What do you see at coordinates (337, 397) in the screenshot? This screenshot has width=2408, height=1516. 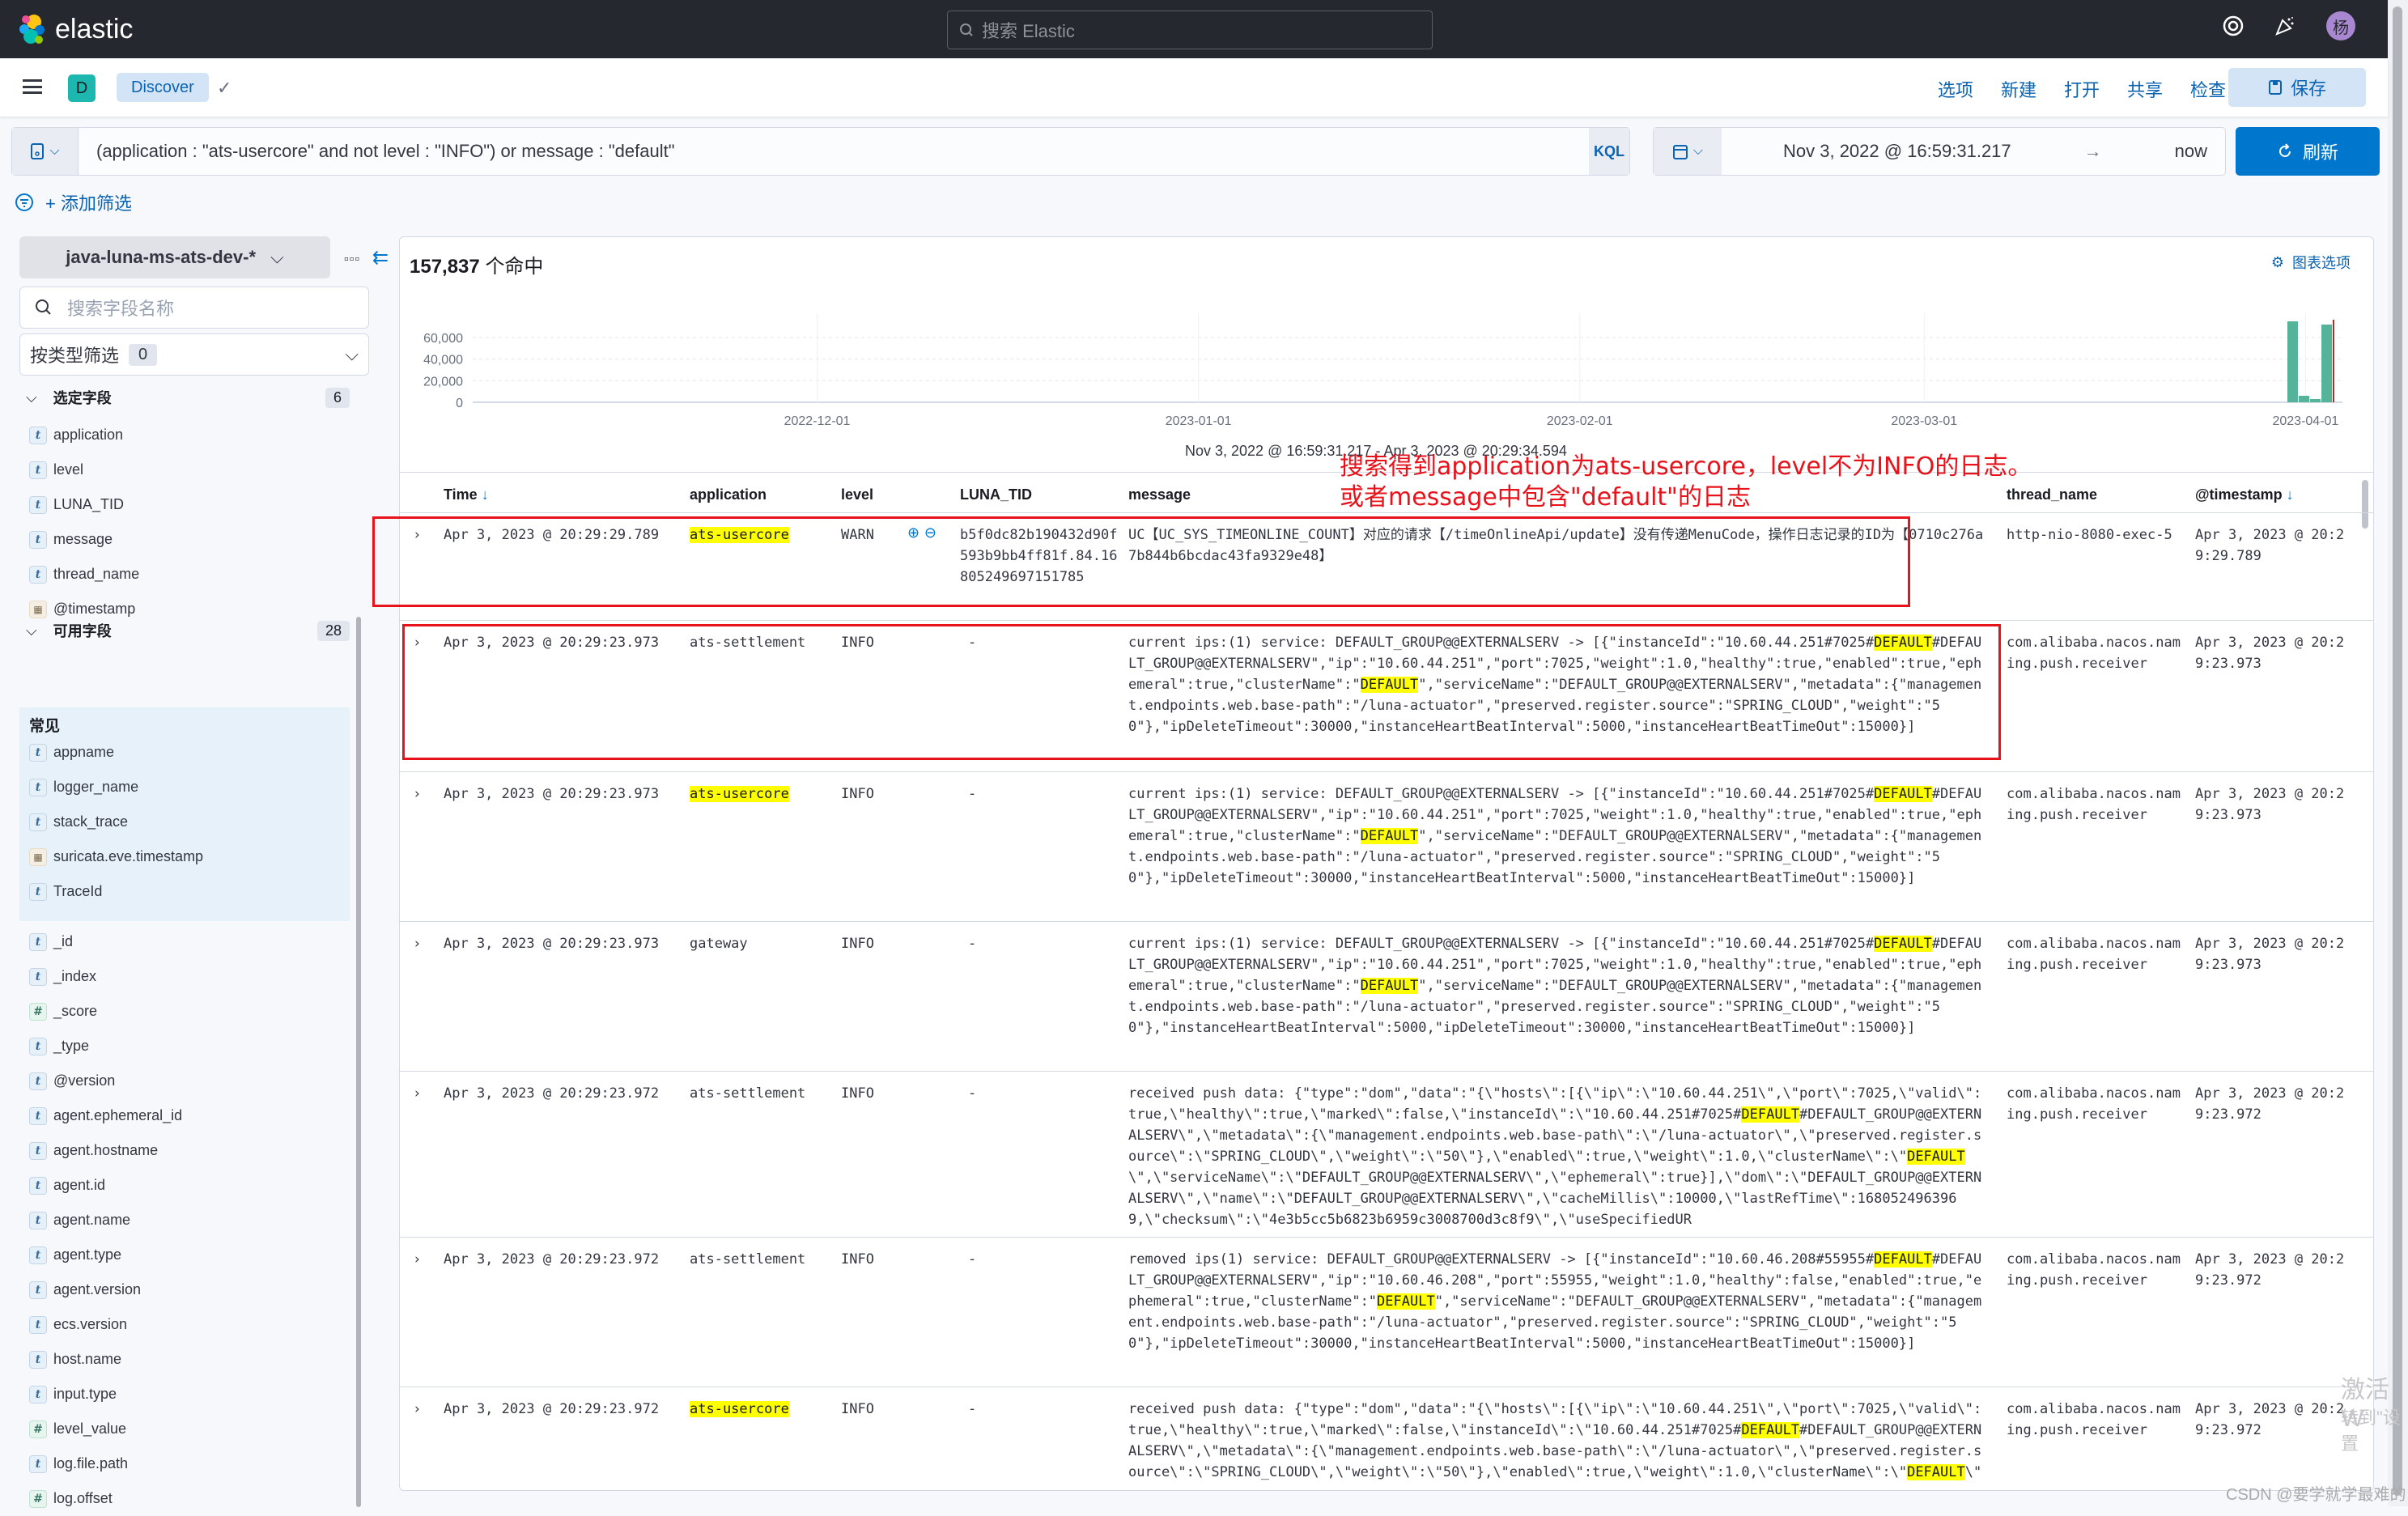 I see `selected-fields-count: 6` at bounding box center [337, 397].